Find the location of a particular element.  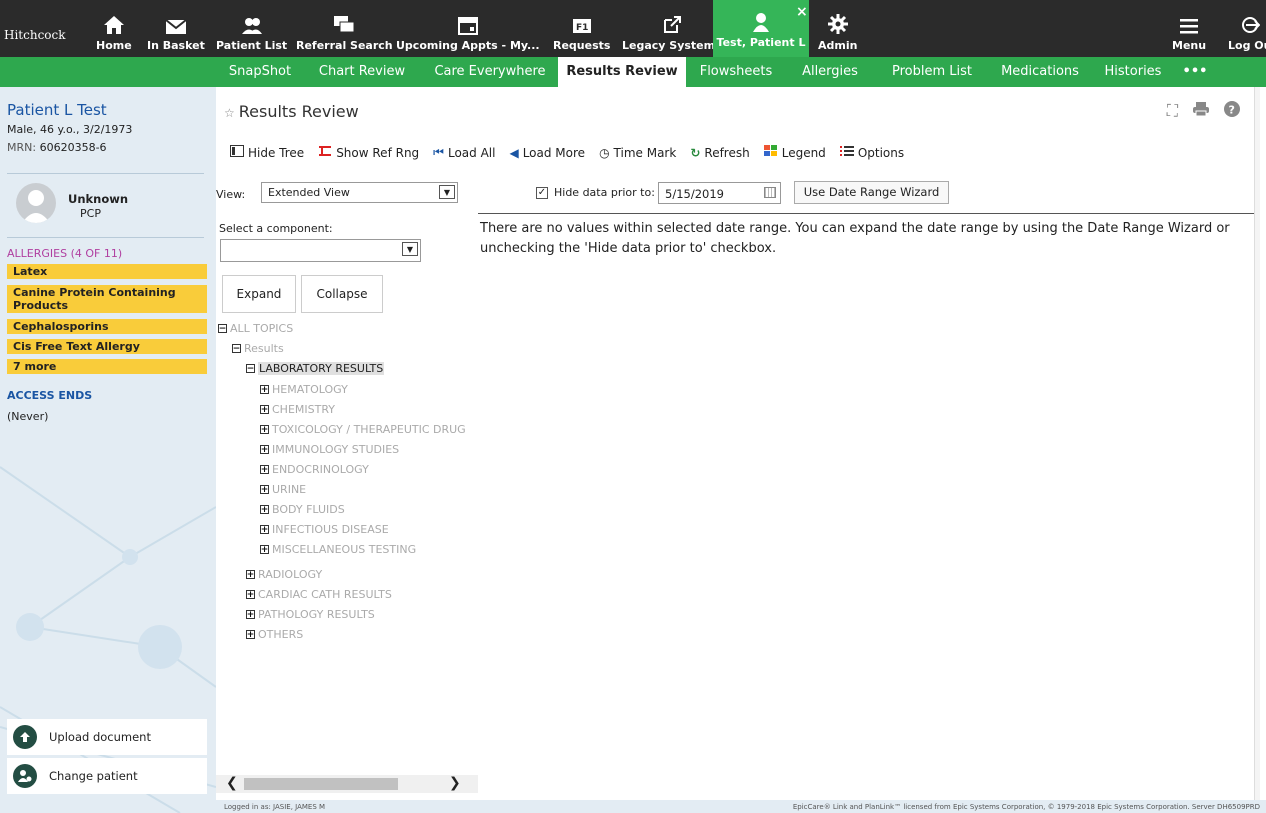

tab-care-everywhere: Care Everywhere is located at coordinates (490, 72).